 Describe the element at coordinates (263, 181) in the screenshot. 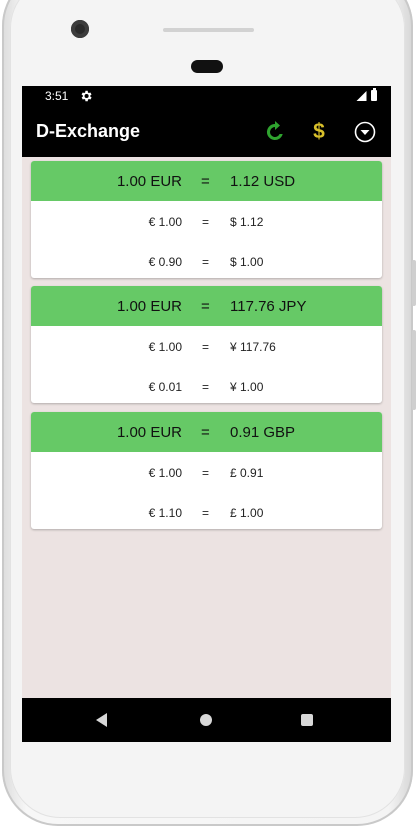

I see `header-target-amount: 1.12 USD` at that location.